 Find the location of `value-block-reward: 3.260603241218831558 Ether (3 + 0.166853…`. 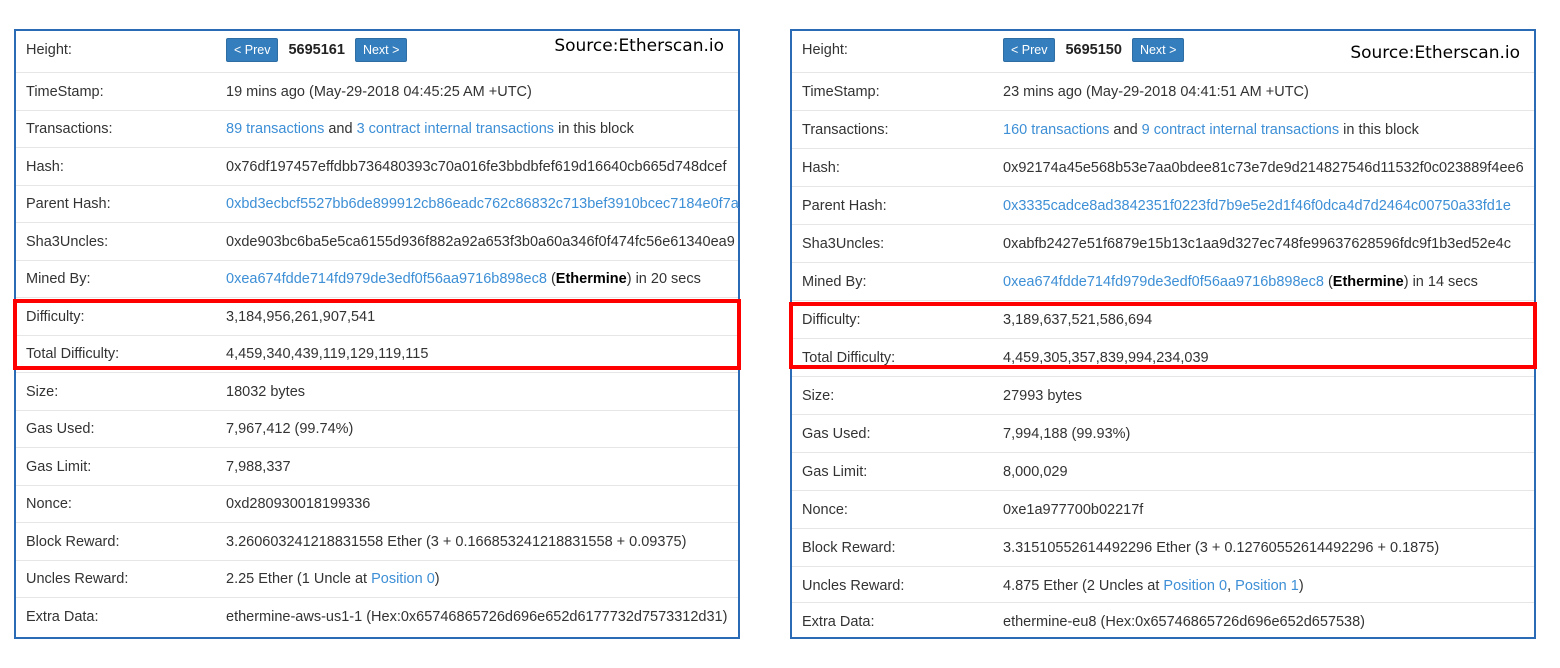

value-block-reward: 3.260603241218831558 Ether (3 + 0.166853… is located at coordinates (456, 541).